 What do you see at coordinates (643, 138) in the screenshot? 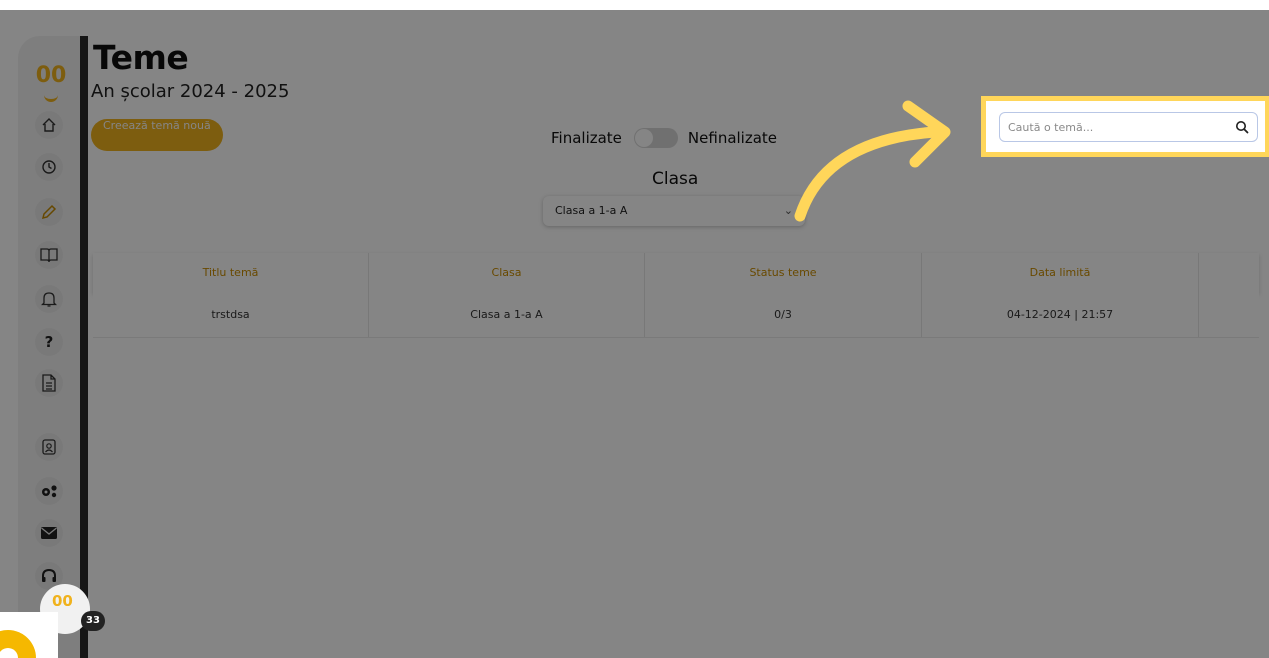
I see `switch-knob` at bounding box center [643, 138].